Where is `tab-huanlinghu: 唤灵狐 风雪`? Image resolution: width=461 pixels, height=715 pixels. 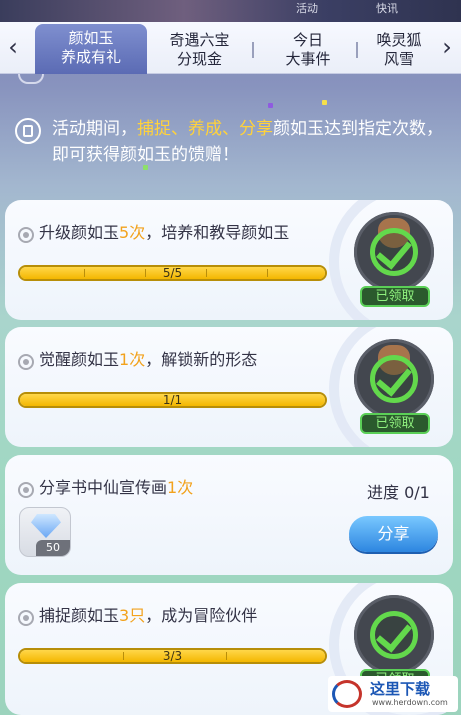 tab-huanlinghu: 唤灵狐 风雪 is located at coordinates (399, 49).